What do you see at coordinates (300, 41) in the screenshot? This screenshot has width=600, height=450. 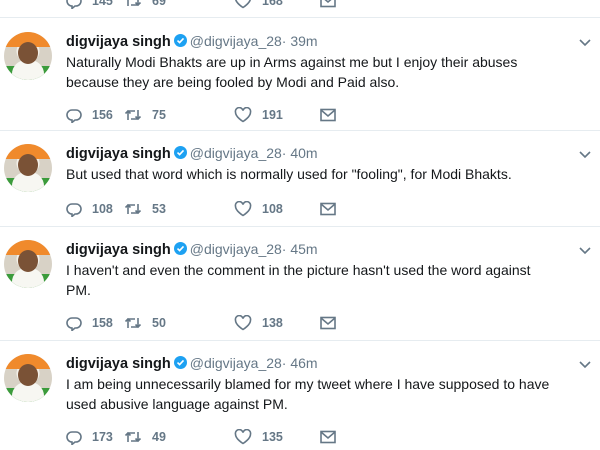 I see `timestamp: · 39m` at bounding box center [300, 41].